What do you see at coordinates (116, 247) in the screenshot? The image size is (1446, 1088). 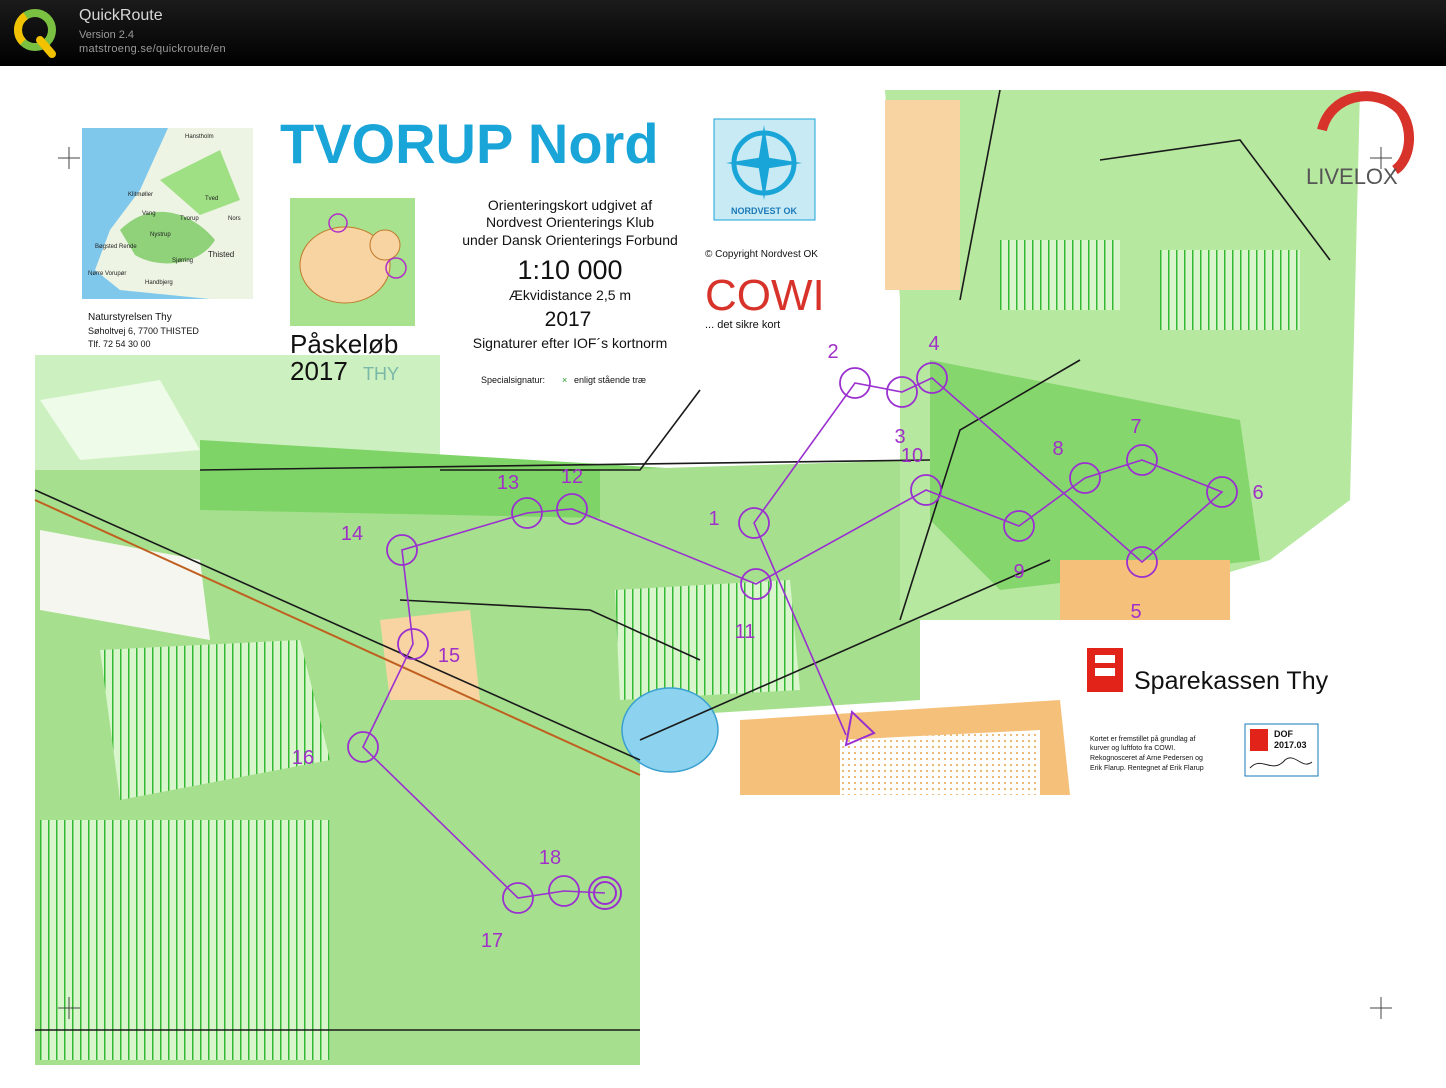 I see `inset-town-bogsted-rende: Bøgsted Rende` at bounding box center [116, 247].